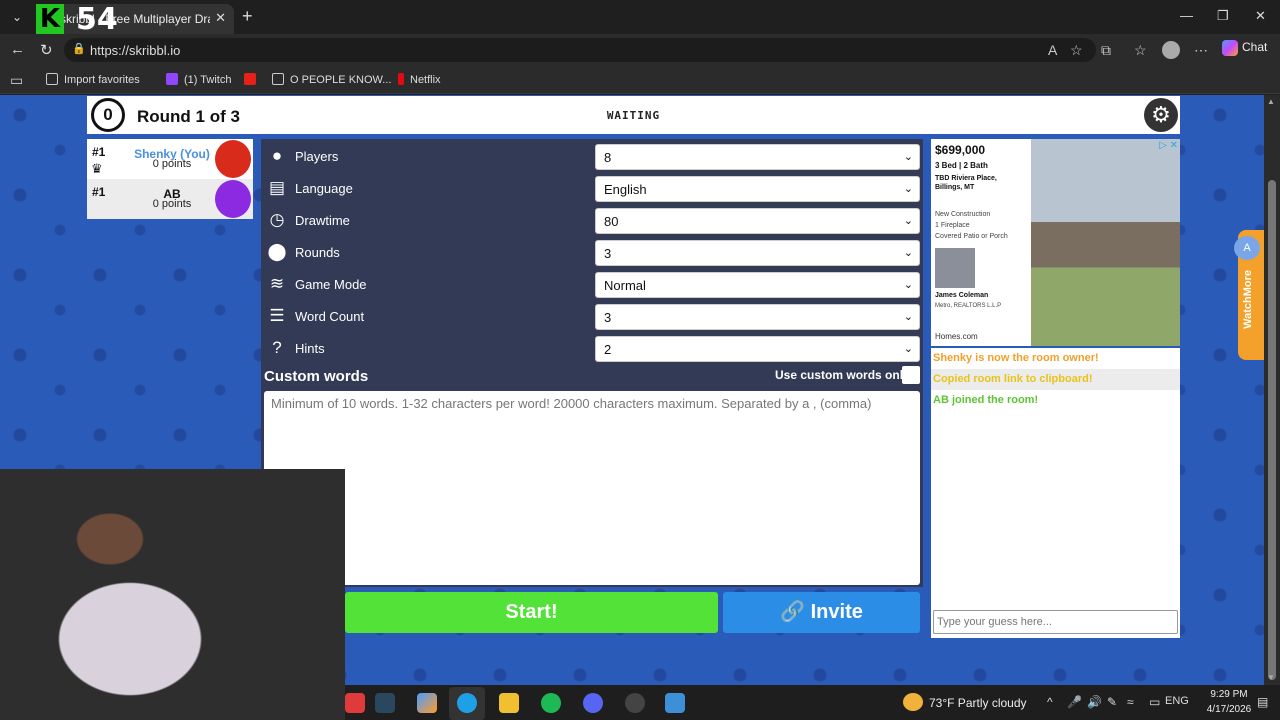  Describe the element at coordinates (1186, 15) in the screenshot. I see `minimize-icon: —` at that location.